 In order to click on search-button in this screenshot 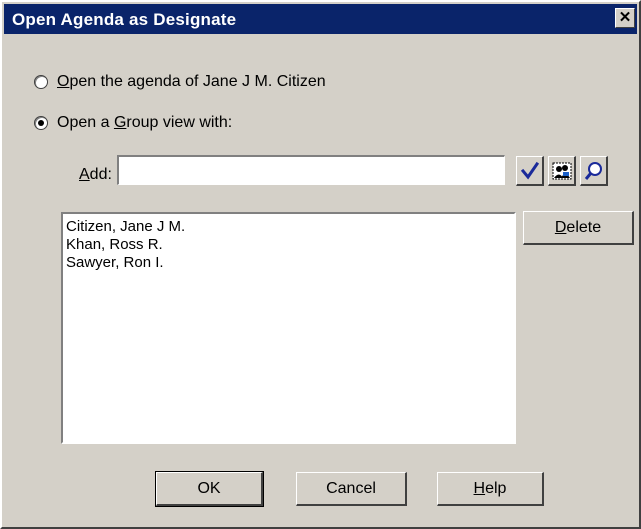, I will do `click(594, 171)`.